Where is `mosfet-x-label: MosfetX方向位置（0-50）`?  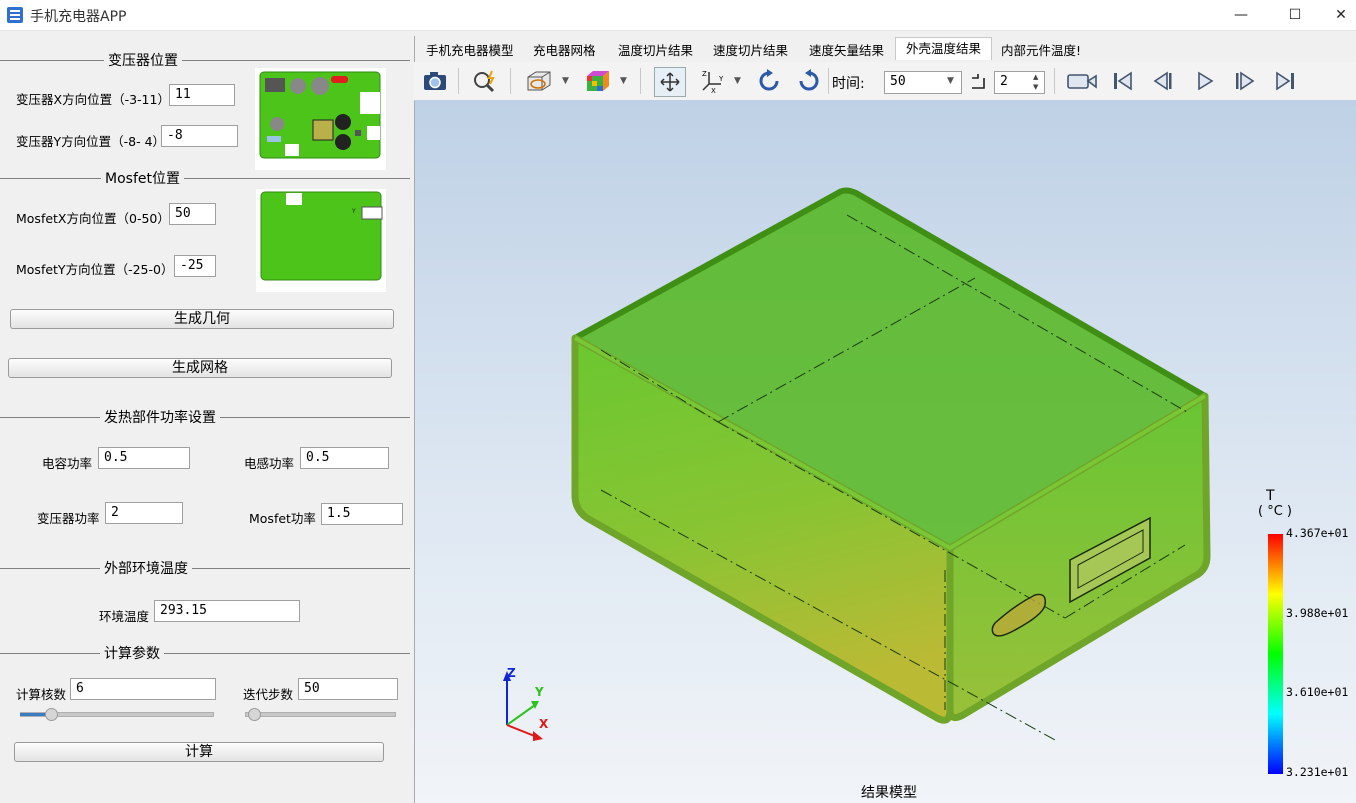 mosfet-x-label: MosfetX方向位置（0-50） is located at coordinates (93, 218).